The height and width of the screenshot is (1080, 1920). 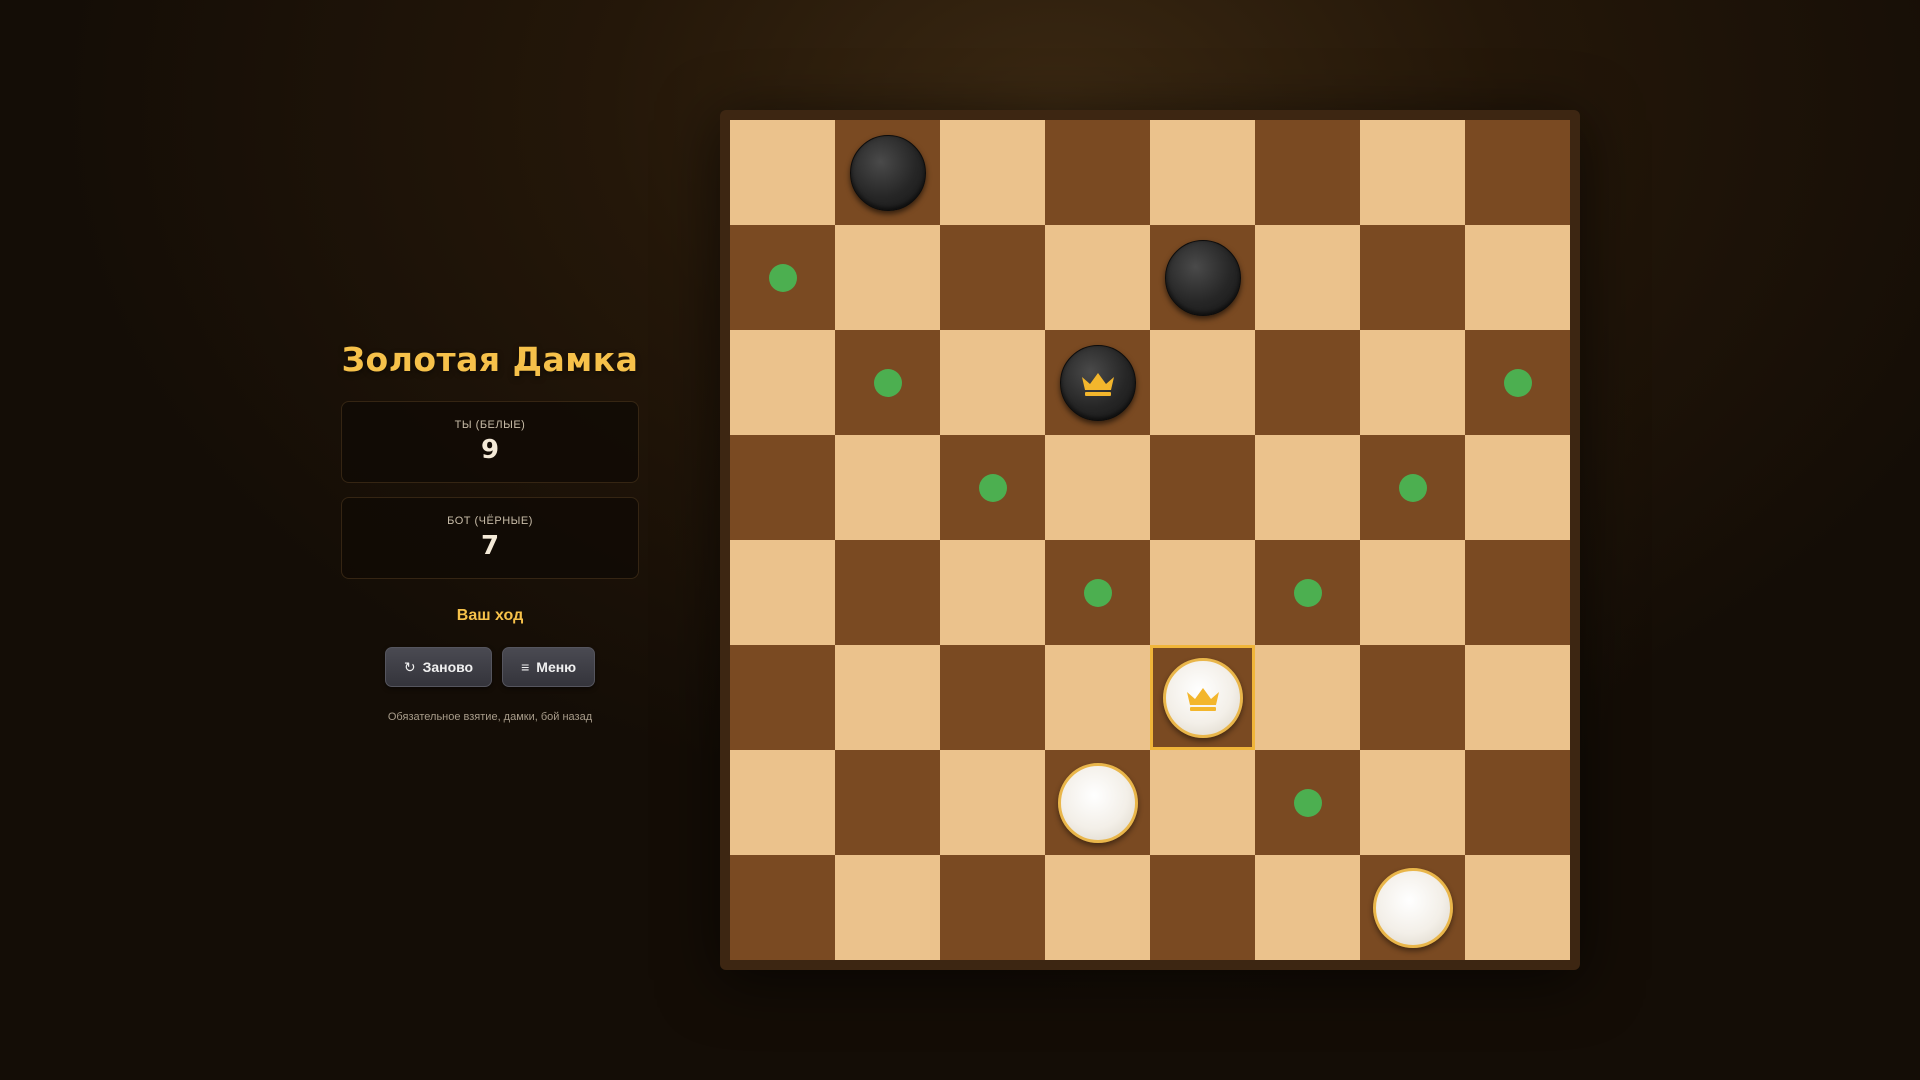 I want to click on board-square-r1-c2, so click(x=992, y=277).